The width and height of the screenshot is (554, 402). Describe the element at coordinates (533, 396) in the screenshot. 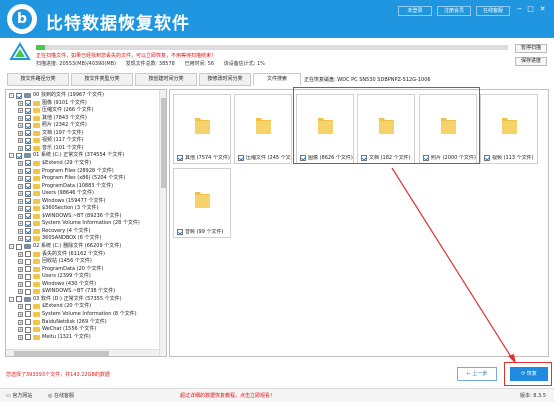

I see `version-label: 版本: 8.3.5` at that location.